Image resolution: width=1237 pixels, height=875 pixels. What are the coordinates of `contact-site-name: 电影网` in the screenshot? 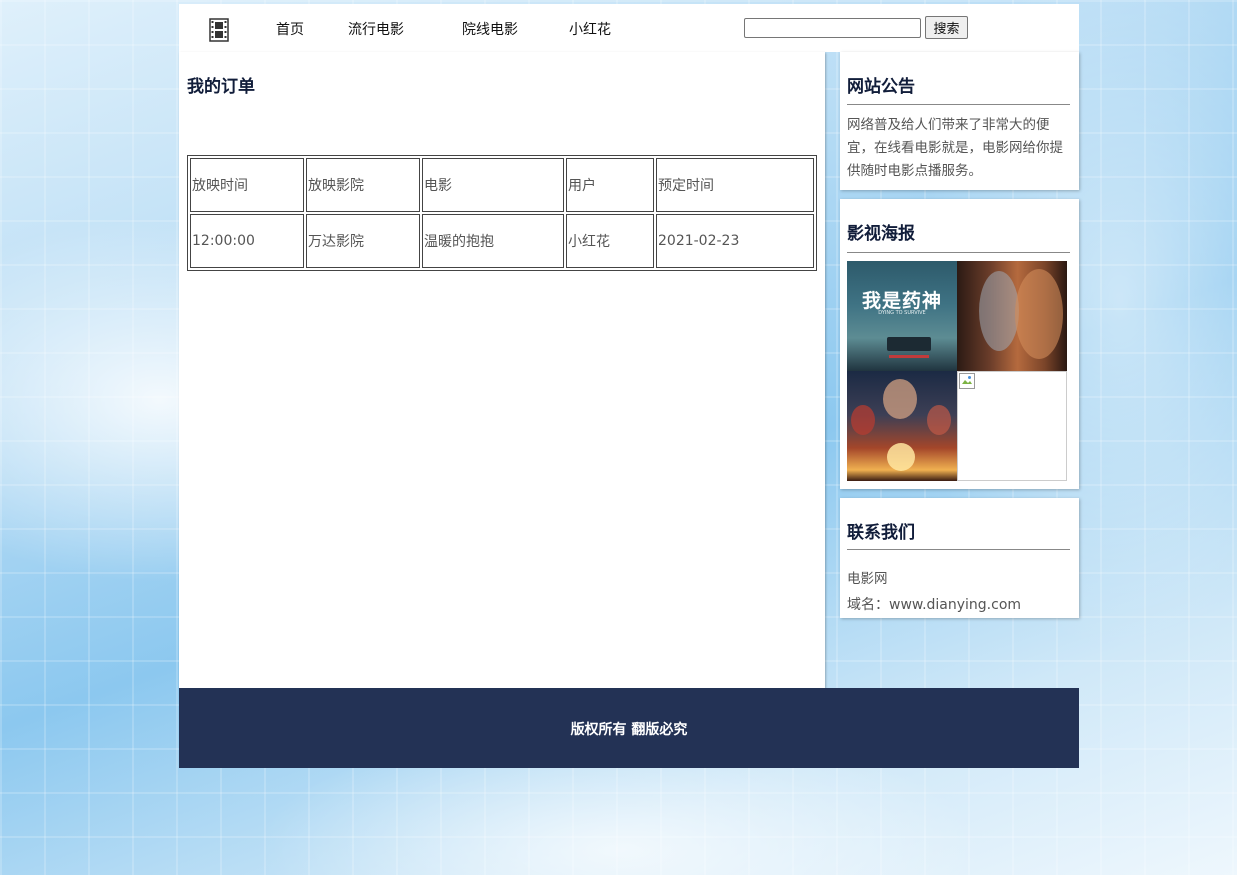 It's located at (867, 579).